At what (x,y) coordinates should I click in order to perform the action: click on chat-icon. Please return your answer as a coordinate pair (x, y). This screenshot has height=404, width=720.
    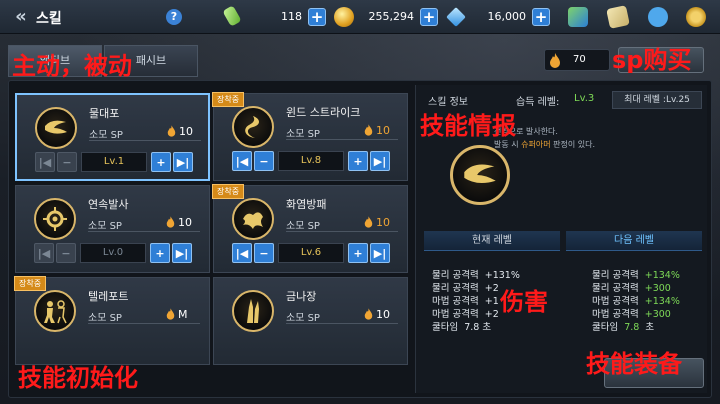
    Looking at the image, I should click on (658, 17).